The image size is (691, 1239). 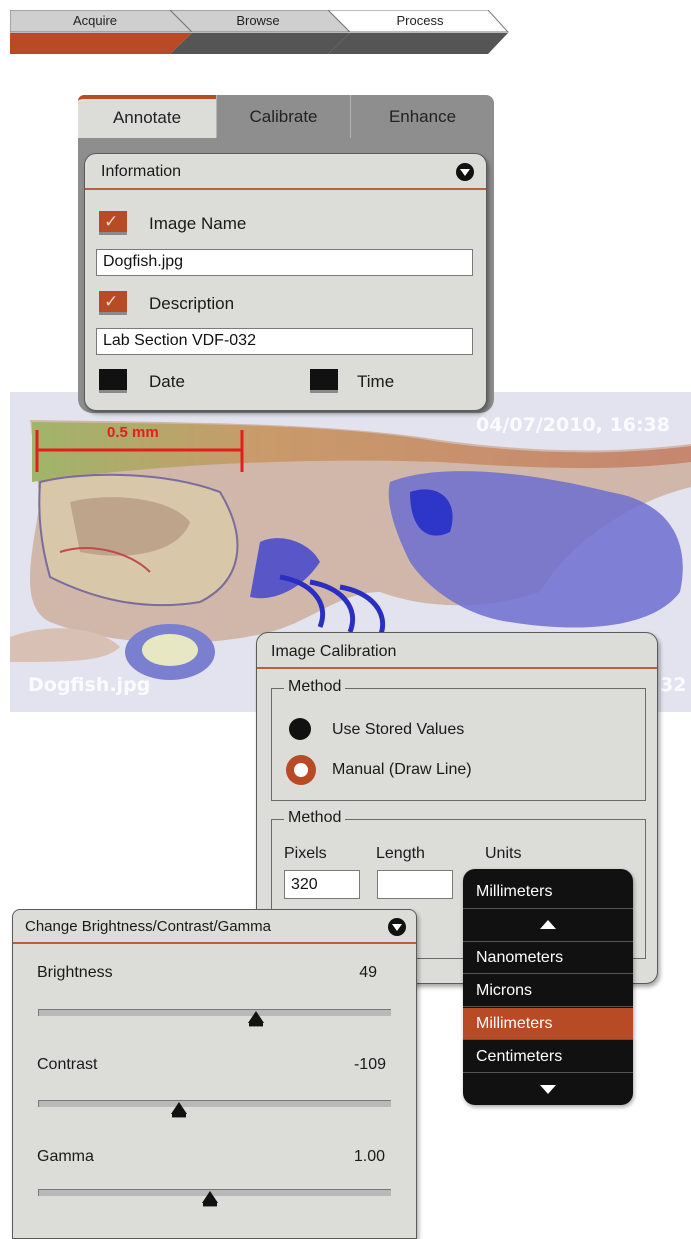 What do you see at coordinates (284, 262) in the screenshot?
I see `image-name-field: Dogfish.jpg` at bounding box center [284, 262].